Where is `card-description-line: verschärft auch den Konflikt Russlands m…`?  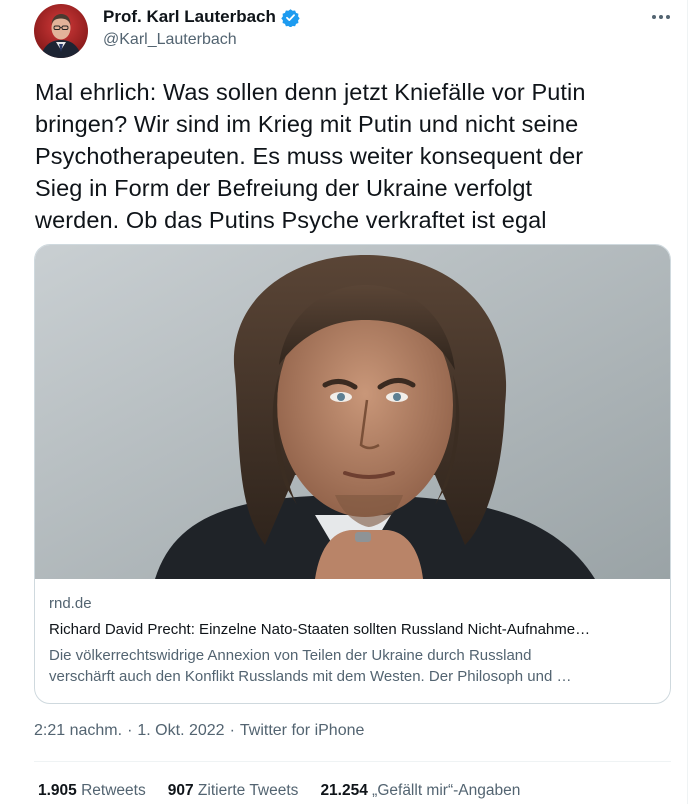 card-description-line: verschärft auch den Konflikt Russlands m… is located at coordinates (310, 676).